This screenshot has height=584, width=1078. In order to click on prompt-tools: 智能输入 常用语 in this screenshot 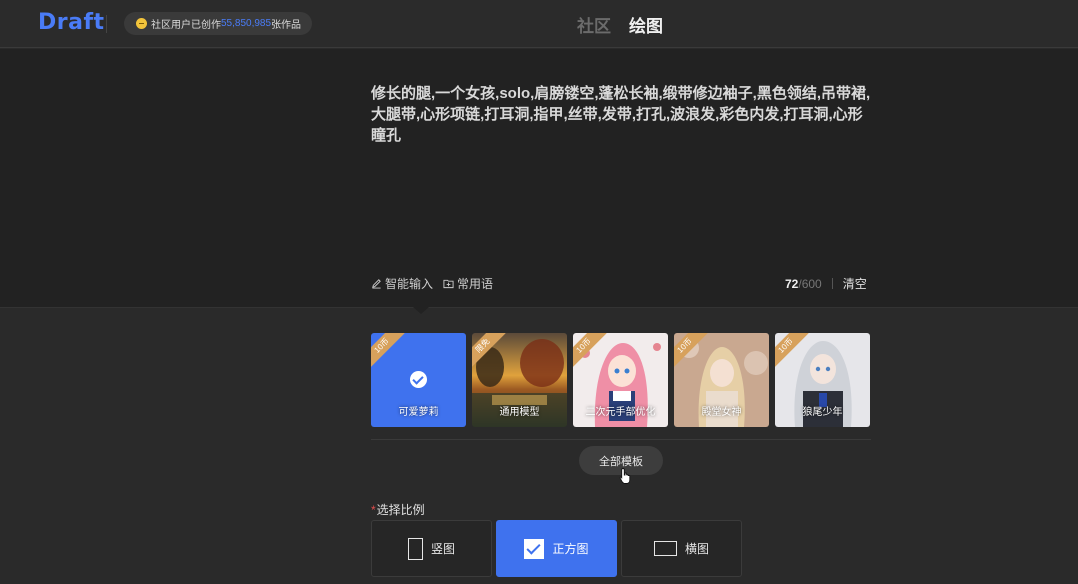, I will do `click(432, 283)`.